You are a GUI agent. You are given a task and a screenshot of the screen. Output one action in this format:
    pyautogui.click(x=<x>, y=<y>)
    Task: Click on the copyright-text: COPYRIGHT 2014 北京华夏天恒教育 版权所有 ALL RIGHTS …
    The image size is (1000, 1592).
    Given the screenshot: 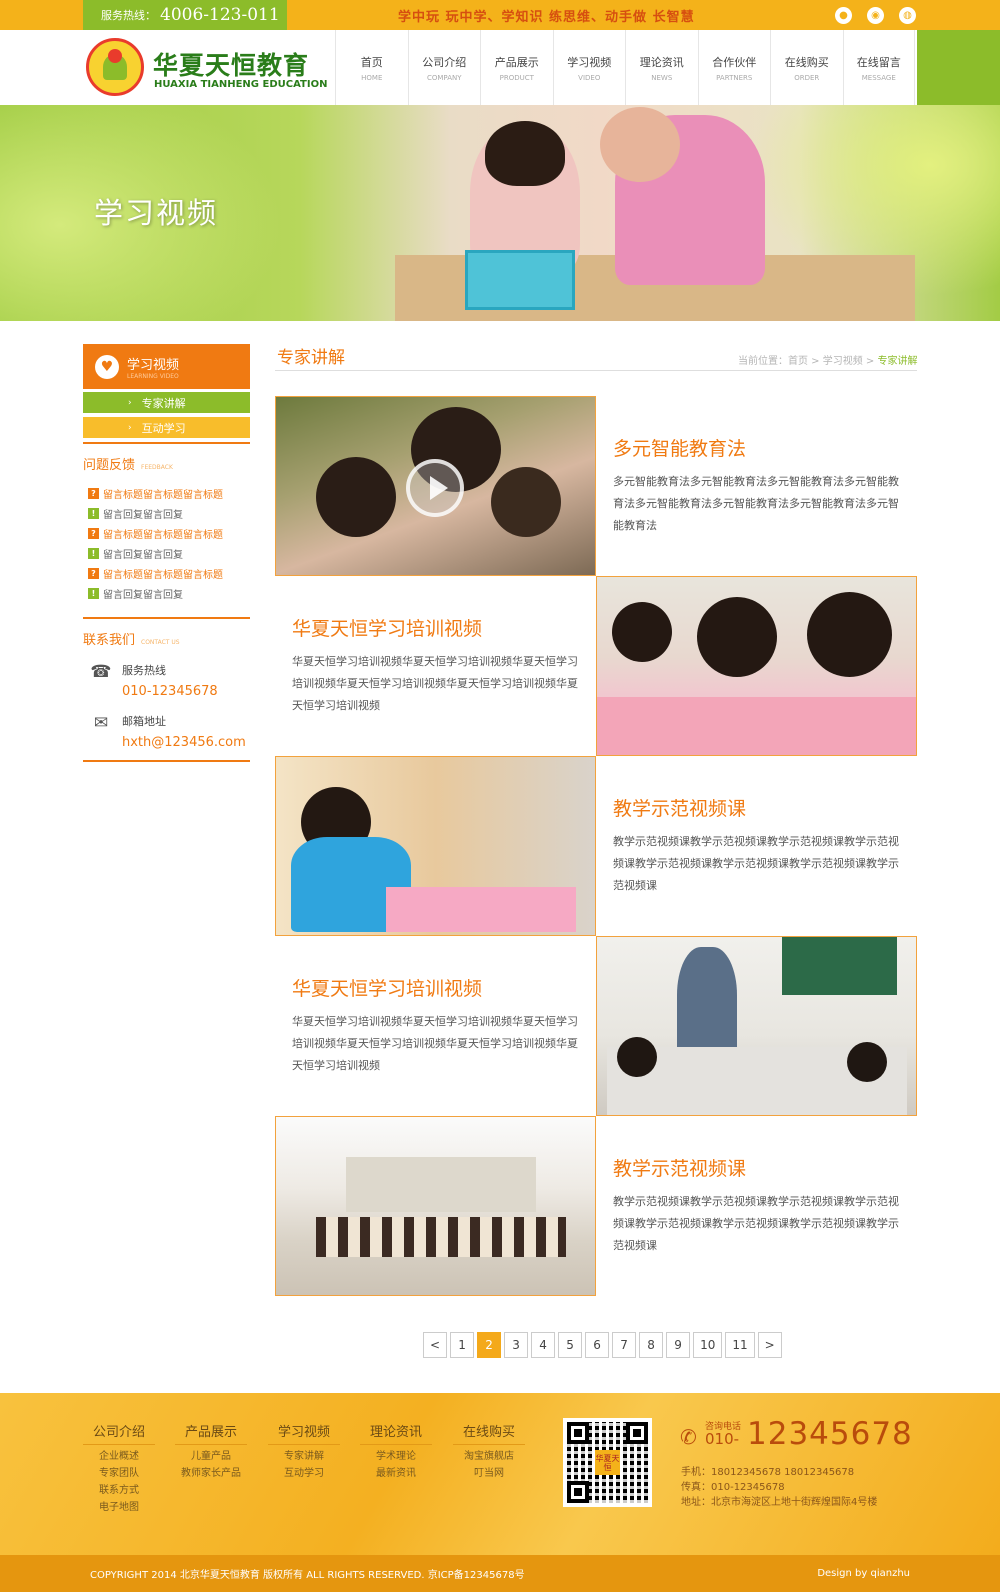 What is the action you would take?
    pyautogui.click(x=307, y=1575)
    